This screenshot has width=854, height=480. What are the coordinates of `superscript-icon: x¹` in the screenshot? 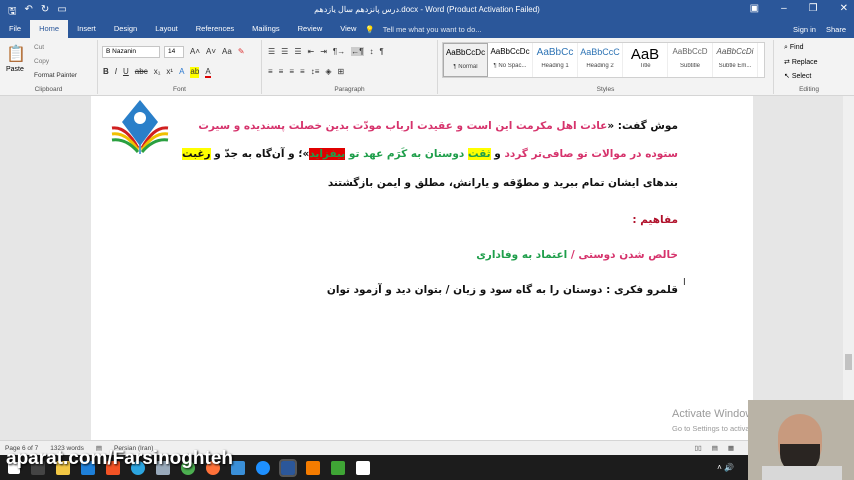 It's located at (169, 72).